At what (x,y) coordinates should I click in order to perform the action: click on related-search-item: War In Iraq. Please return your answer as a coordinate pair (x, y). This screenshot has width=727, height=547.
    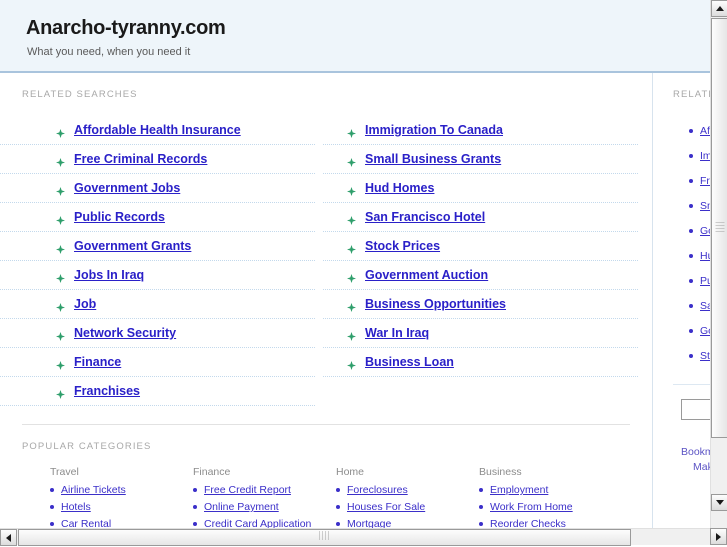
    Looking at the image, I should click on (480, 333).